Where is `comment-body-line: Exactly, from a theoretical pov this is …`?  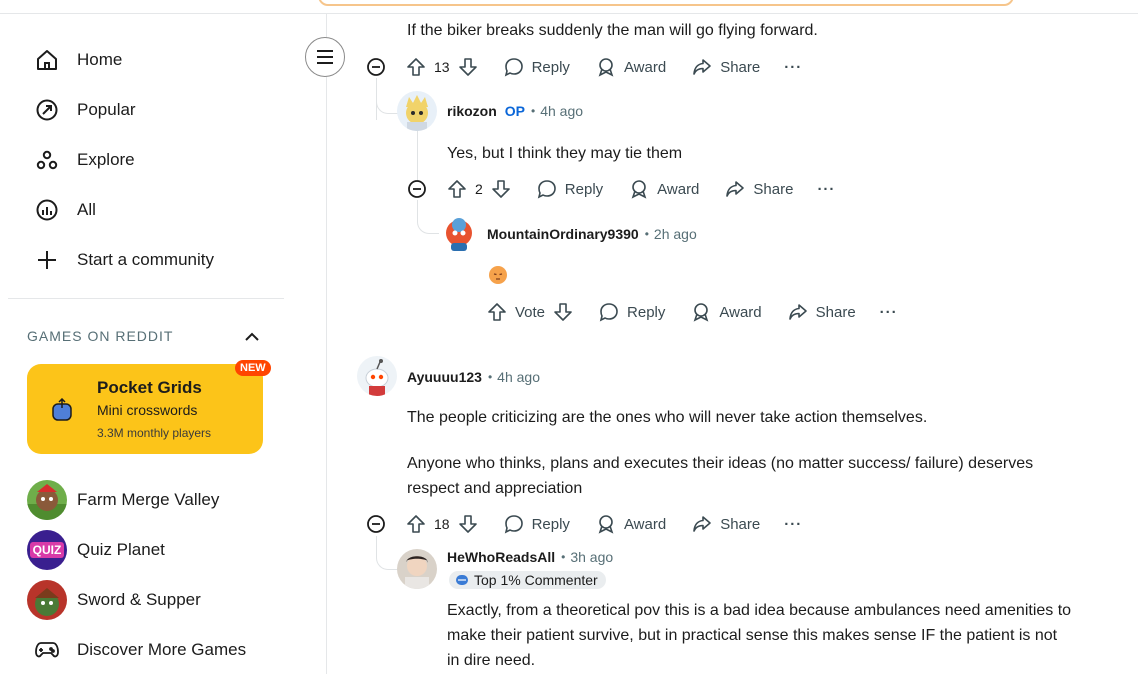 comment-body-line: Exactly, from a theoretical pov this is … is located at coordinates (759, 610).